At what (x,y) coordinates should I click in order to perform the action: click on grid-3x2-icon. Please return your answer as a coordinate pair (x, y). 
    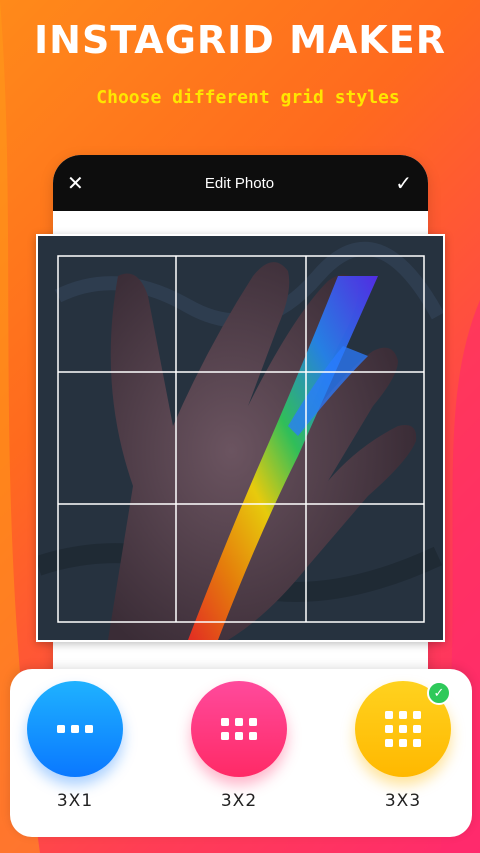
    Looking at the image, I should click on (239, 729).